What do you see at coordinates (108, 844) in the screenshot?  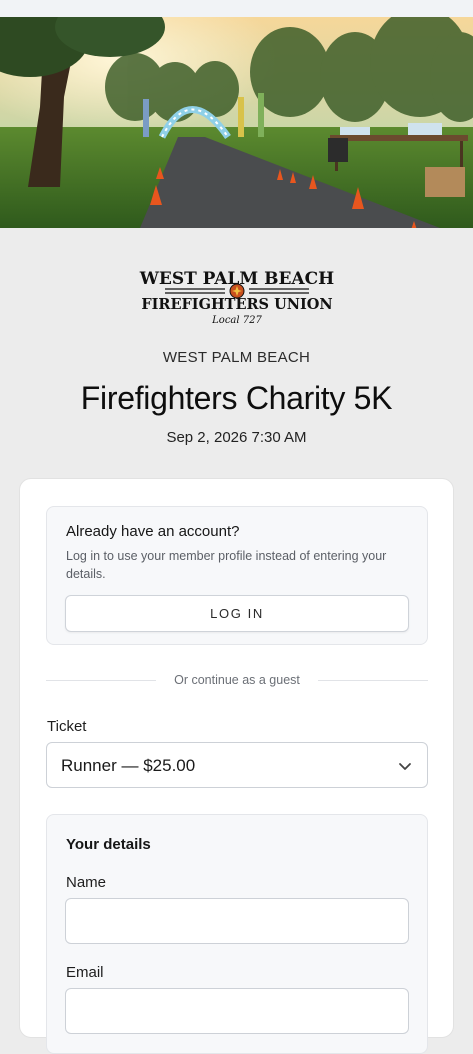 I see `details-title: Your details` at bounding box center [108, 844].